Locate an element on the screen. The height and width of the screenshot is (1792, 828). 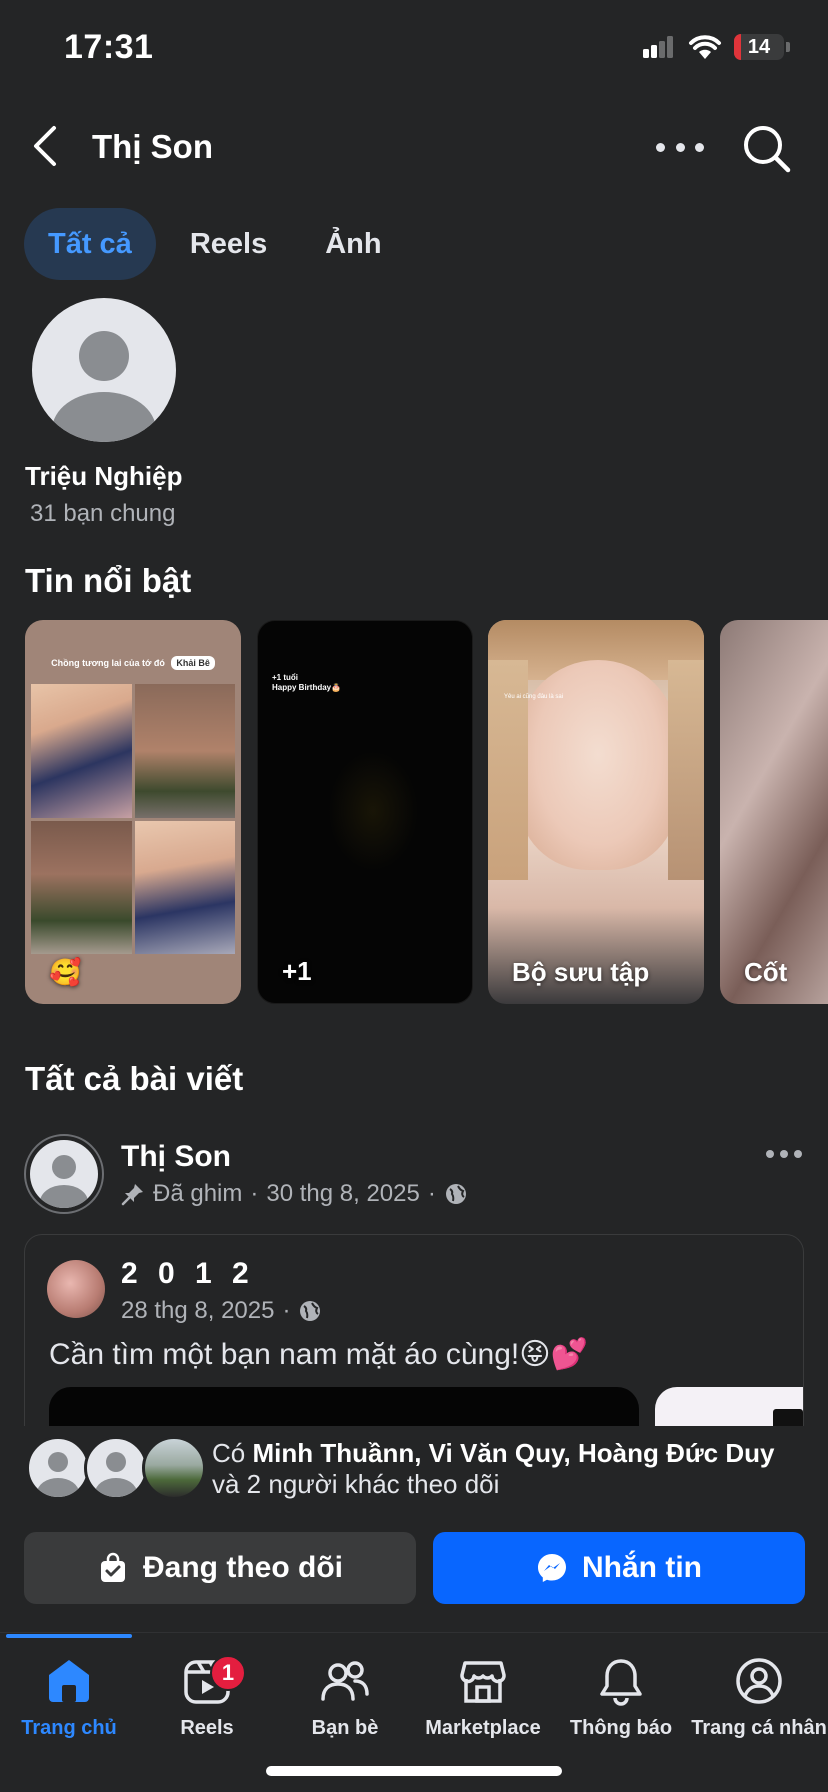
story-label: Bộ sưu tập is located at coordinates (581, 972).